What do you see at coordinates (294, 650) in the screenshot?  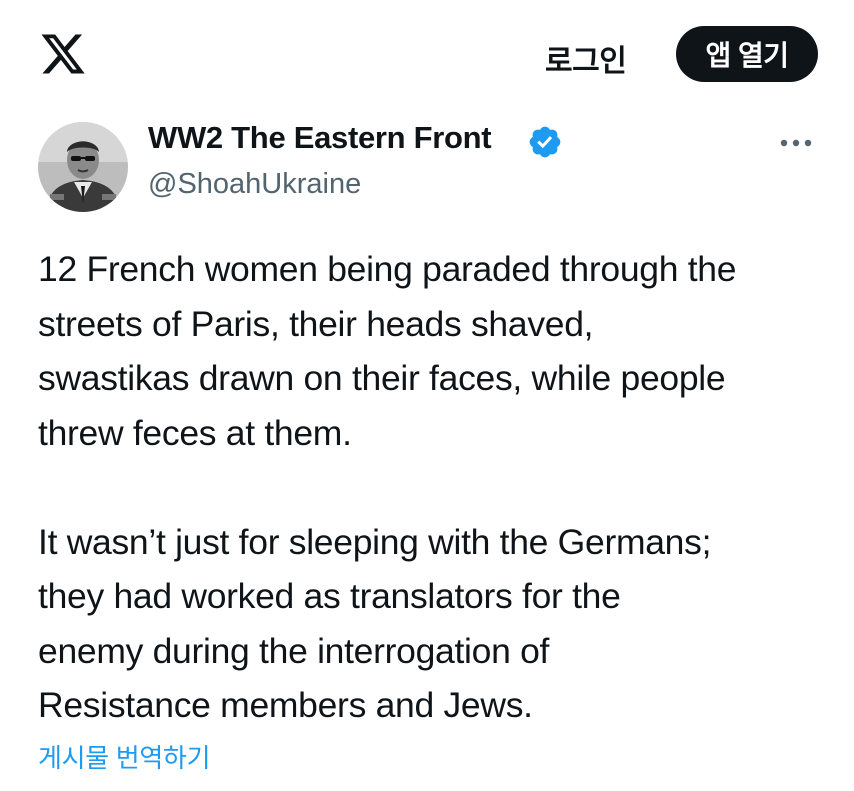 I see `tweet-text-line: enemy during the interrogation of` at bounding box center [294, 650].